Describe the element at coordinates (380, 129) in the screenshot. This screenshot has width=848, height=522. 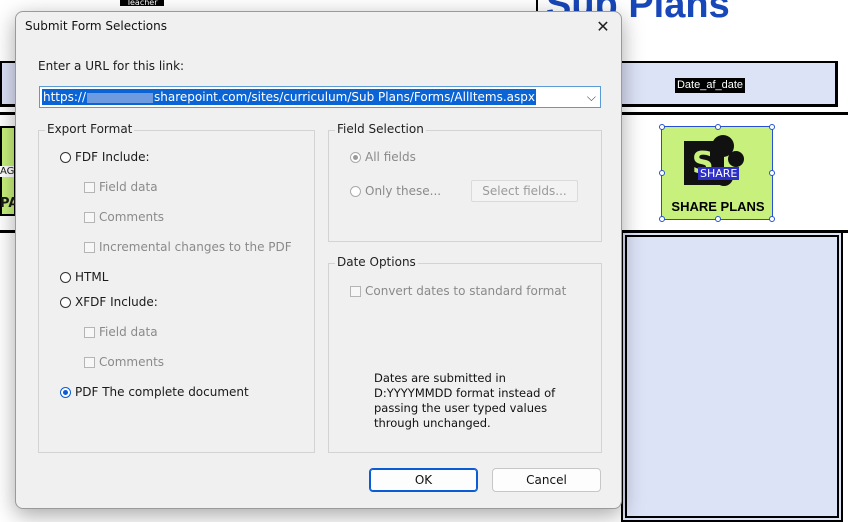
I see `field-selection-label: Field Selection` at that location.